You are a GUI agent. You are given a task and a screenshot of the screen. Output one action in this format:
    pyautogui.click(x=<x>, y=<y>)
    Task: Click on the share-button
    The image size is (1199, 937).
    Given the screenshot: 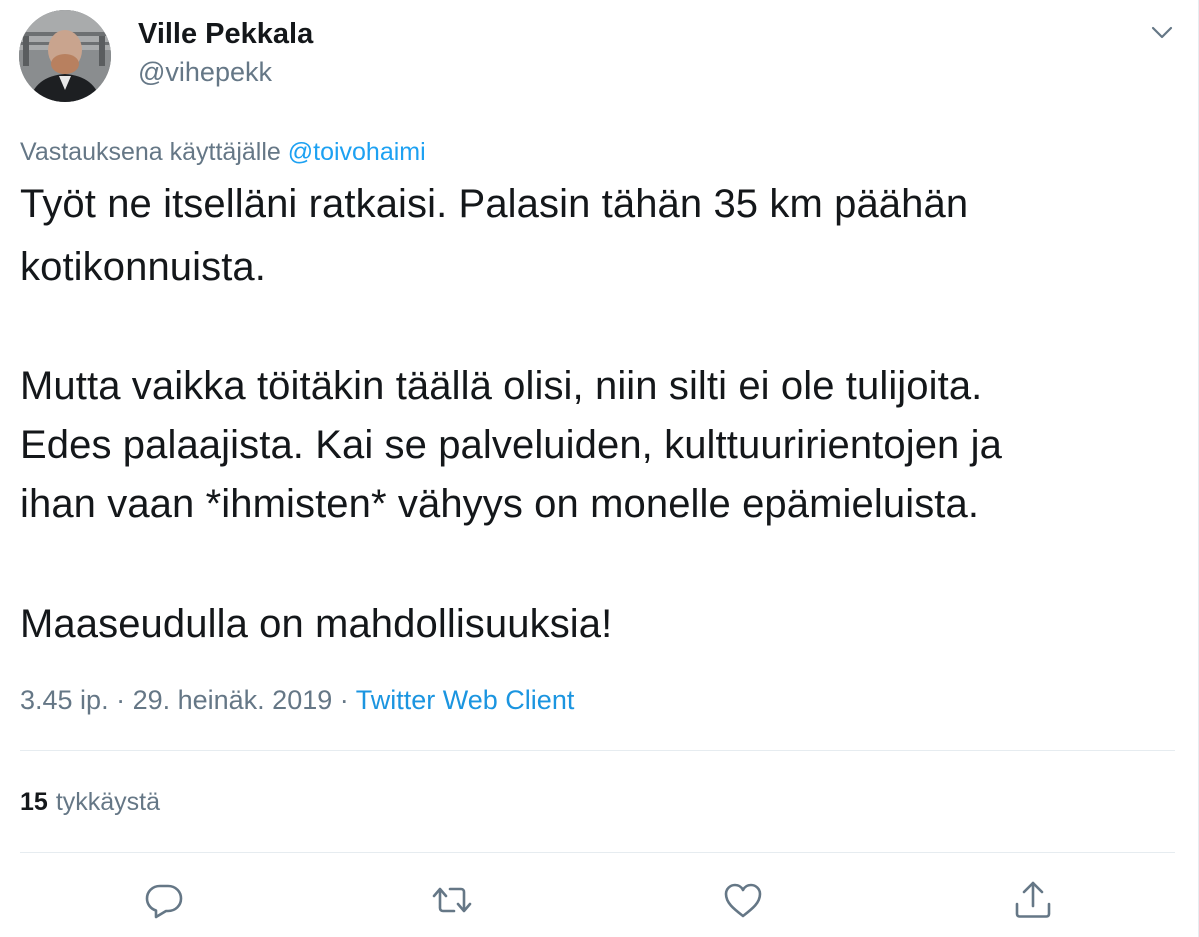 What is the action you would take?
    pyautogui.click(x=1033, y=900)
    